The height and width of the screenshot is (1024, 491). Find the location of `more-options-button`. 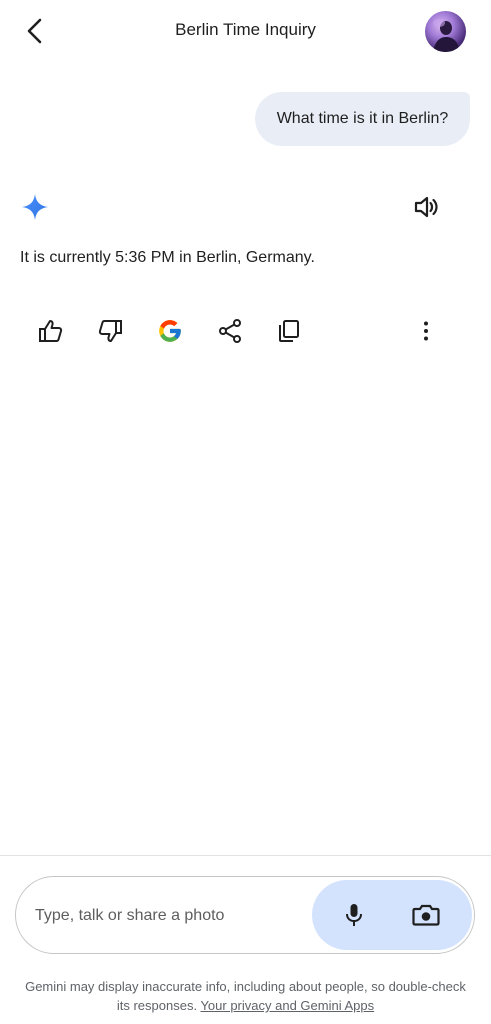

more-options-button is located at coordinates (426, 331).